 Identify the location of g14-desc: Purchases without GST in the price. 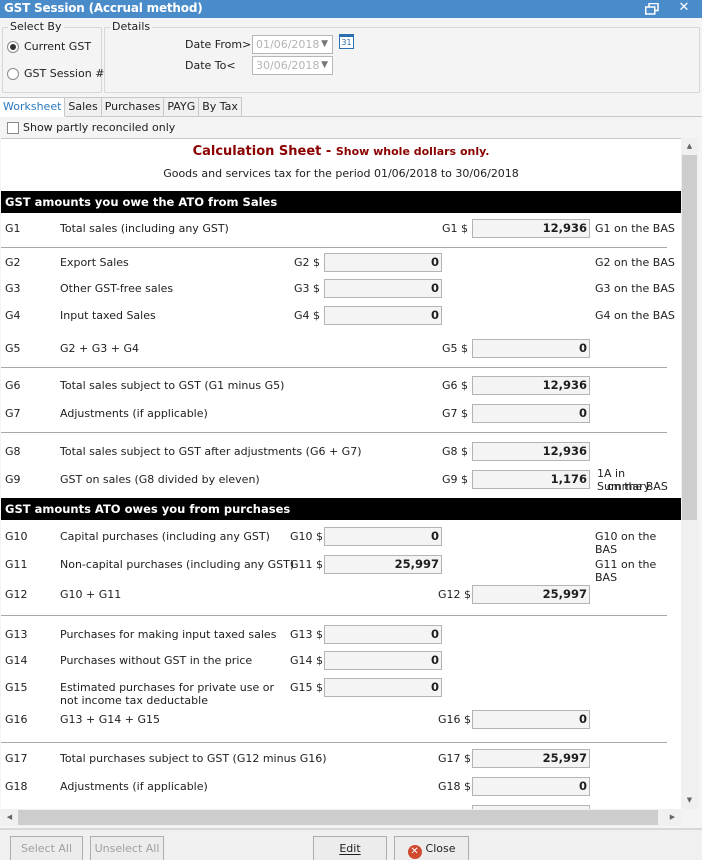
(156, 660).